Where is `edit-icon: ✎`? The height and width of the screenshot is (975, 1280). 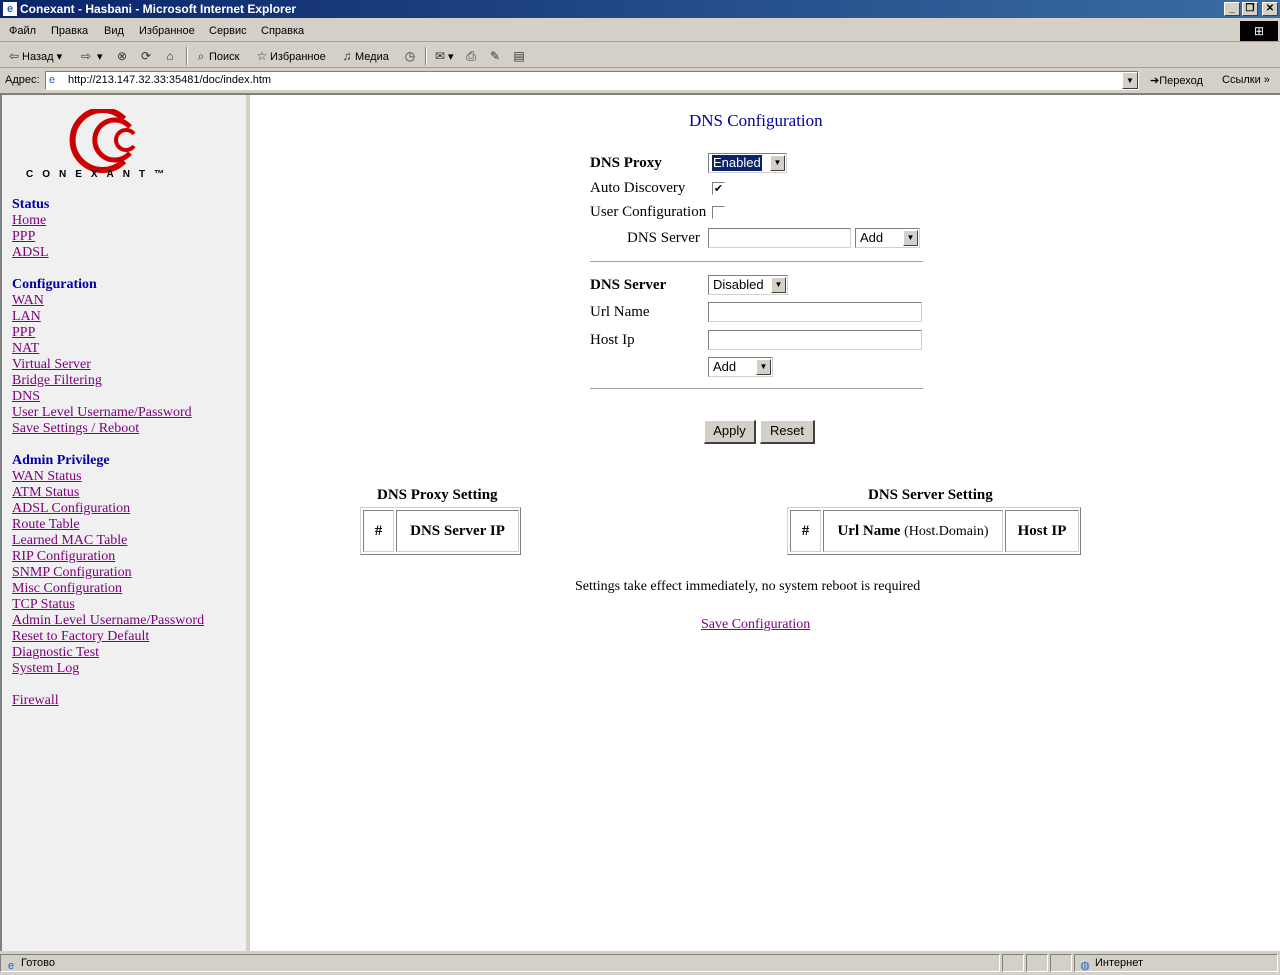 edit-icon: ✎ is located at coordinates (495, 56).